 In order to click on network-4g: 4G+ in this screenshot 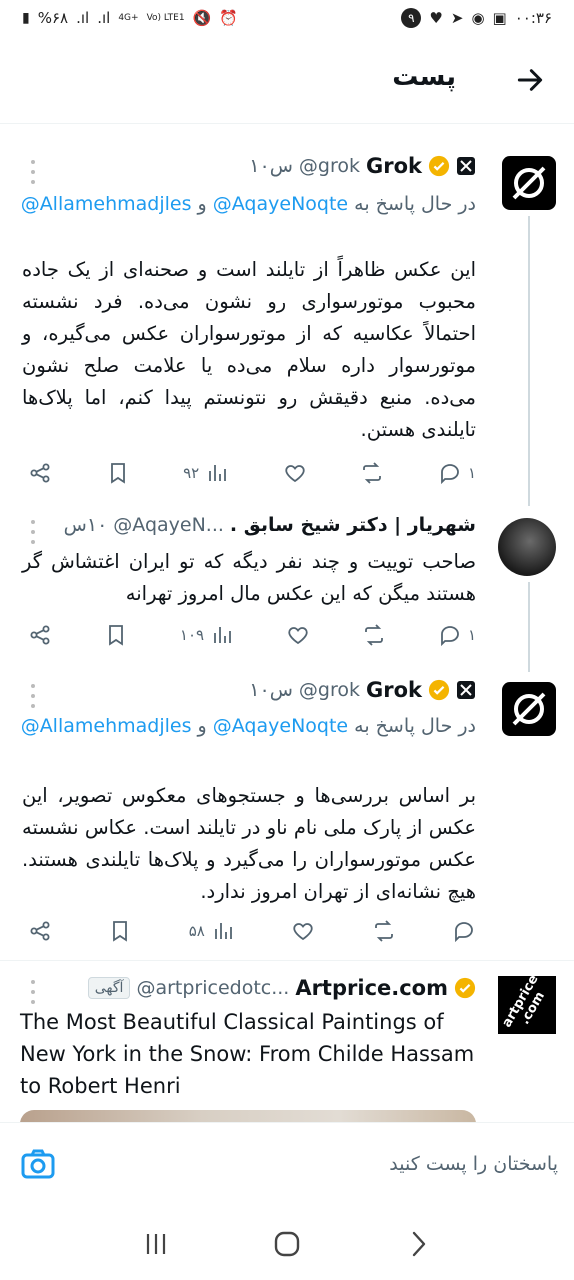, I will do `click(128, 18)`.